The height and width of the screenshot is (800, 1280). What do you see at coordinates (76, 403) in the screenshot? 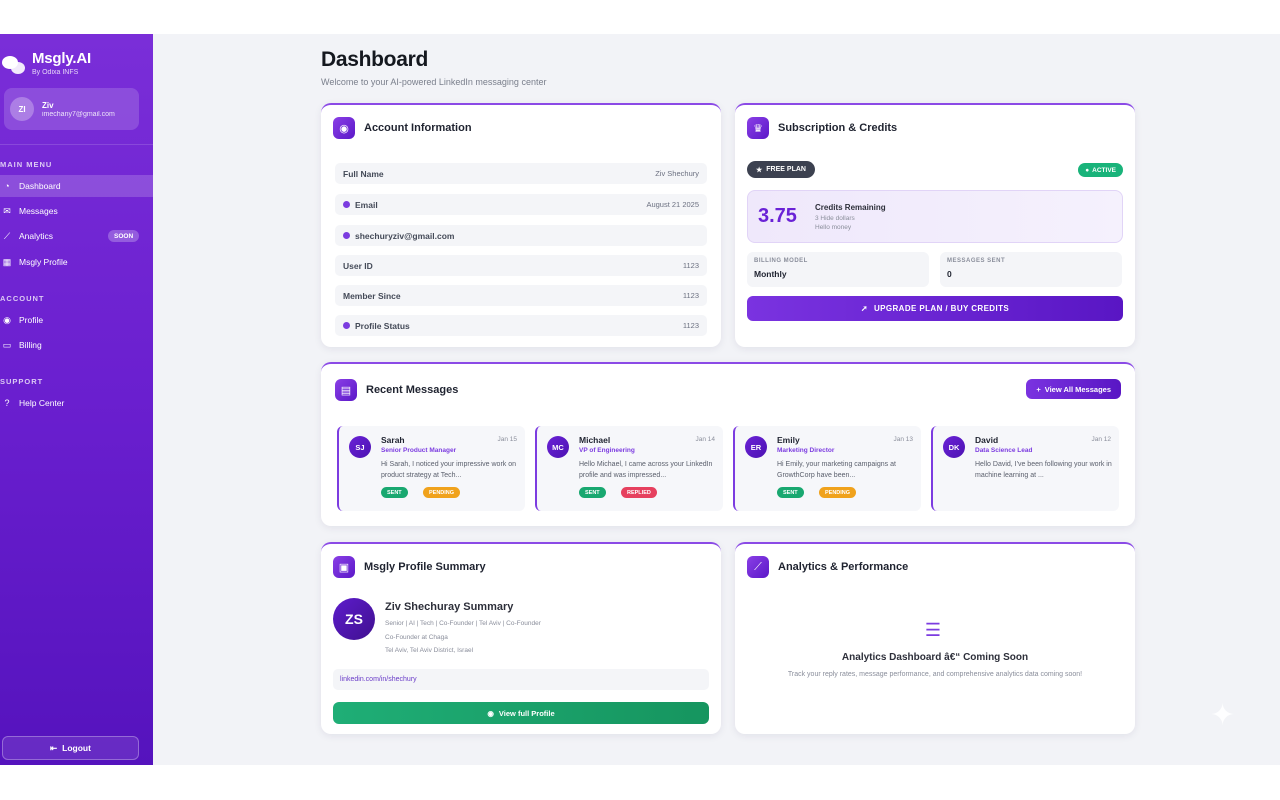
I see `sidebar-item-help-center: ? Help Center` at bounding box center [76, 403].